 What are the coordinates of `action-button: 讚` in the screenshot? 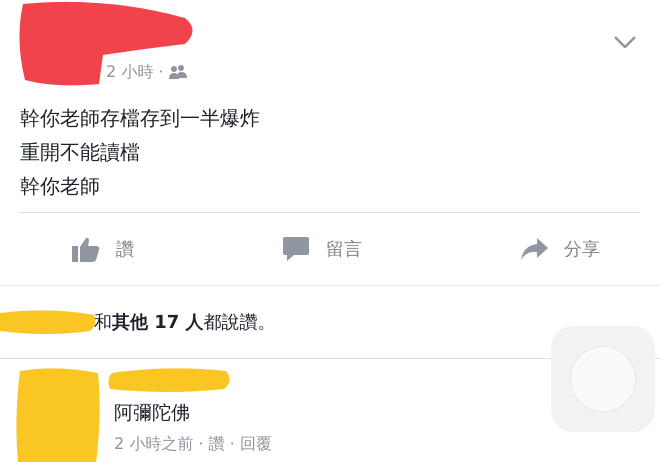 It's located at (103, 249).